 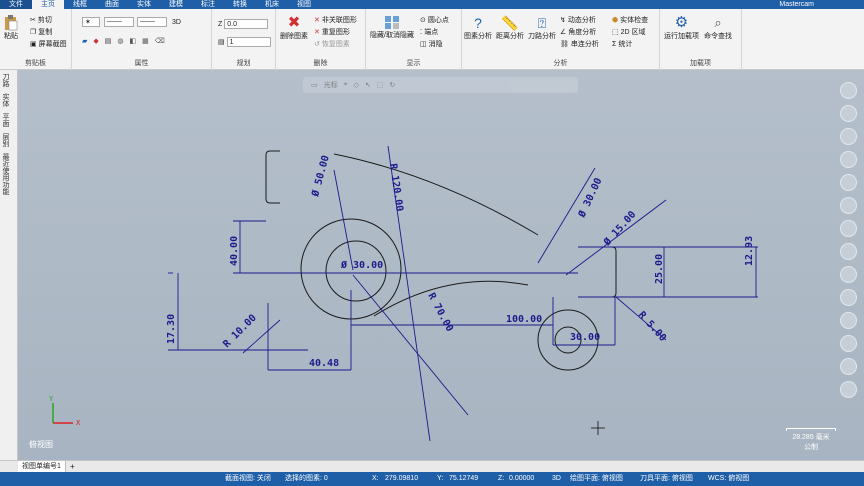 What do you see at coordinates (848, 228) in the screenshot?
I see `wireframe-icon` at bounding box center [848, 228].